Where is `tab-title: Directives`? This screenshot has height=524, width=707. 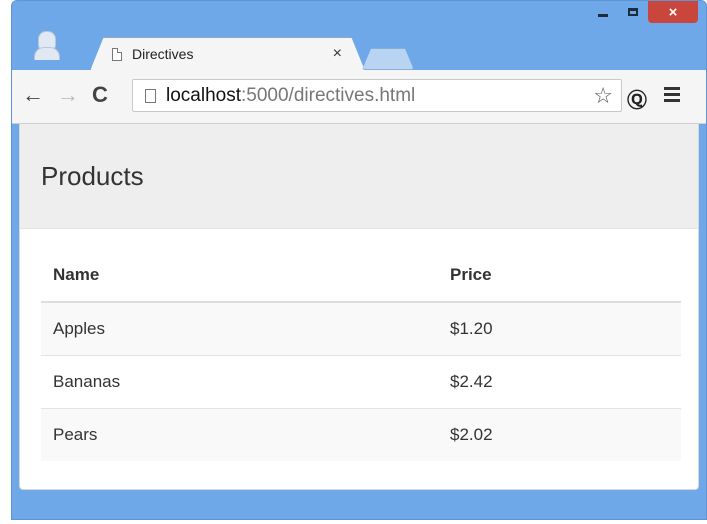 tab-title: Directives is located at coordinates (163, 54).